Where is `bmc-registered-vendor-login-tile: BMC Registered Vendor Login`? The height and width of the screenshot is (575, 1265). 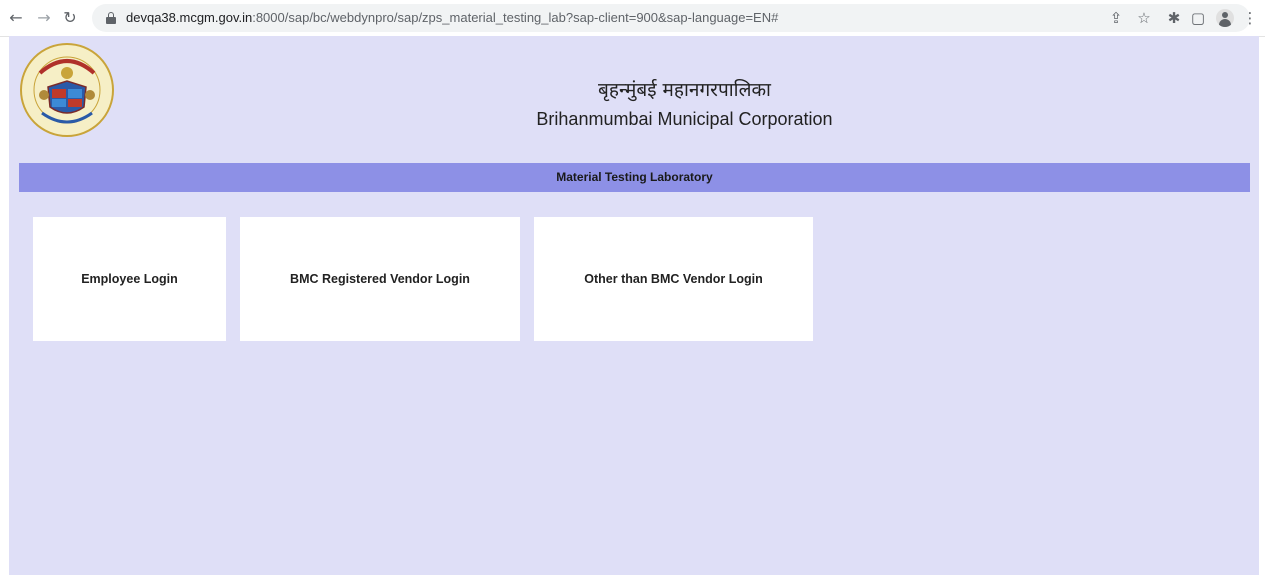
bmc-registered-vendor-login-tile: BMC Registered Vendor Login is located at coordinates (380, 279).